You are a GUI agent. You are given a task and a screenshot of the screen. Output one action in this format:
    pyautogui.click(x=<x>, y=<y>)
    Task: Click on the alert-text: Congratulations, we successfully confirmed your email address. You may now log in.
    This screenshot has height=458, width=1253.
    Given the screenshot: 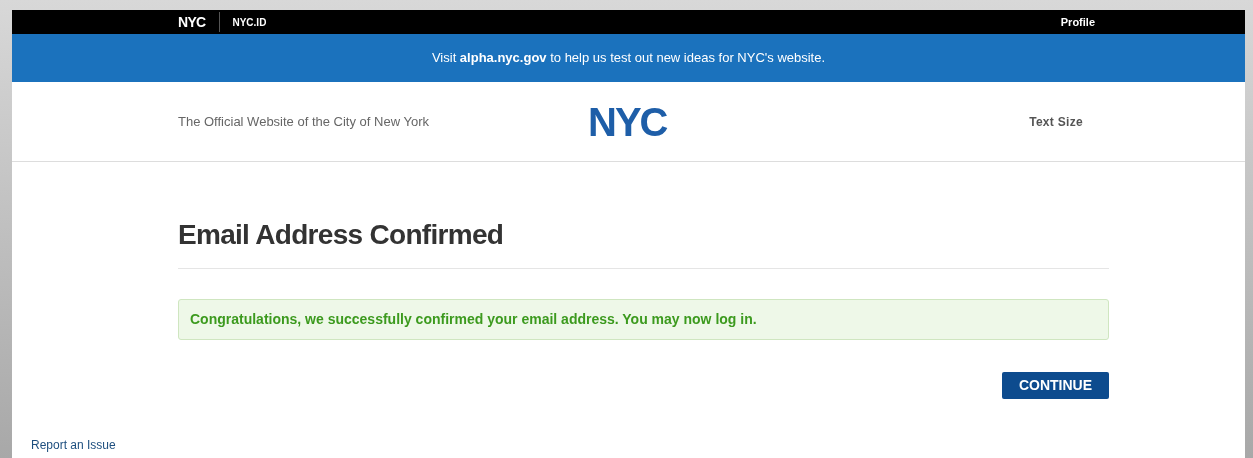 What is the action you would take?
    pyautogui.click(x=473, y=319)
    